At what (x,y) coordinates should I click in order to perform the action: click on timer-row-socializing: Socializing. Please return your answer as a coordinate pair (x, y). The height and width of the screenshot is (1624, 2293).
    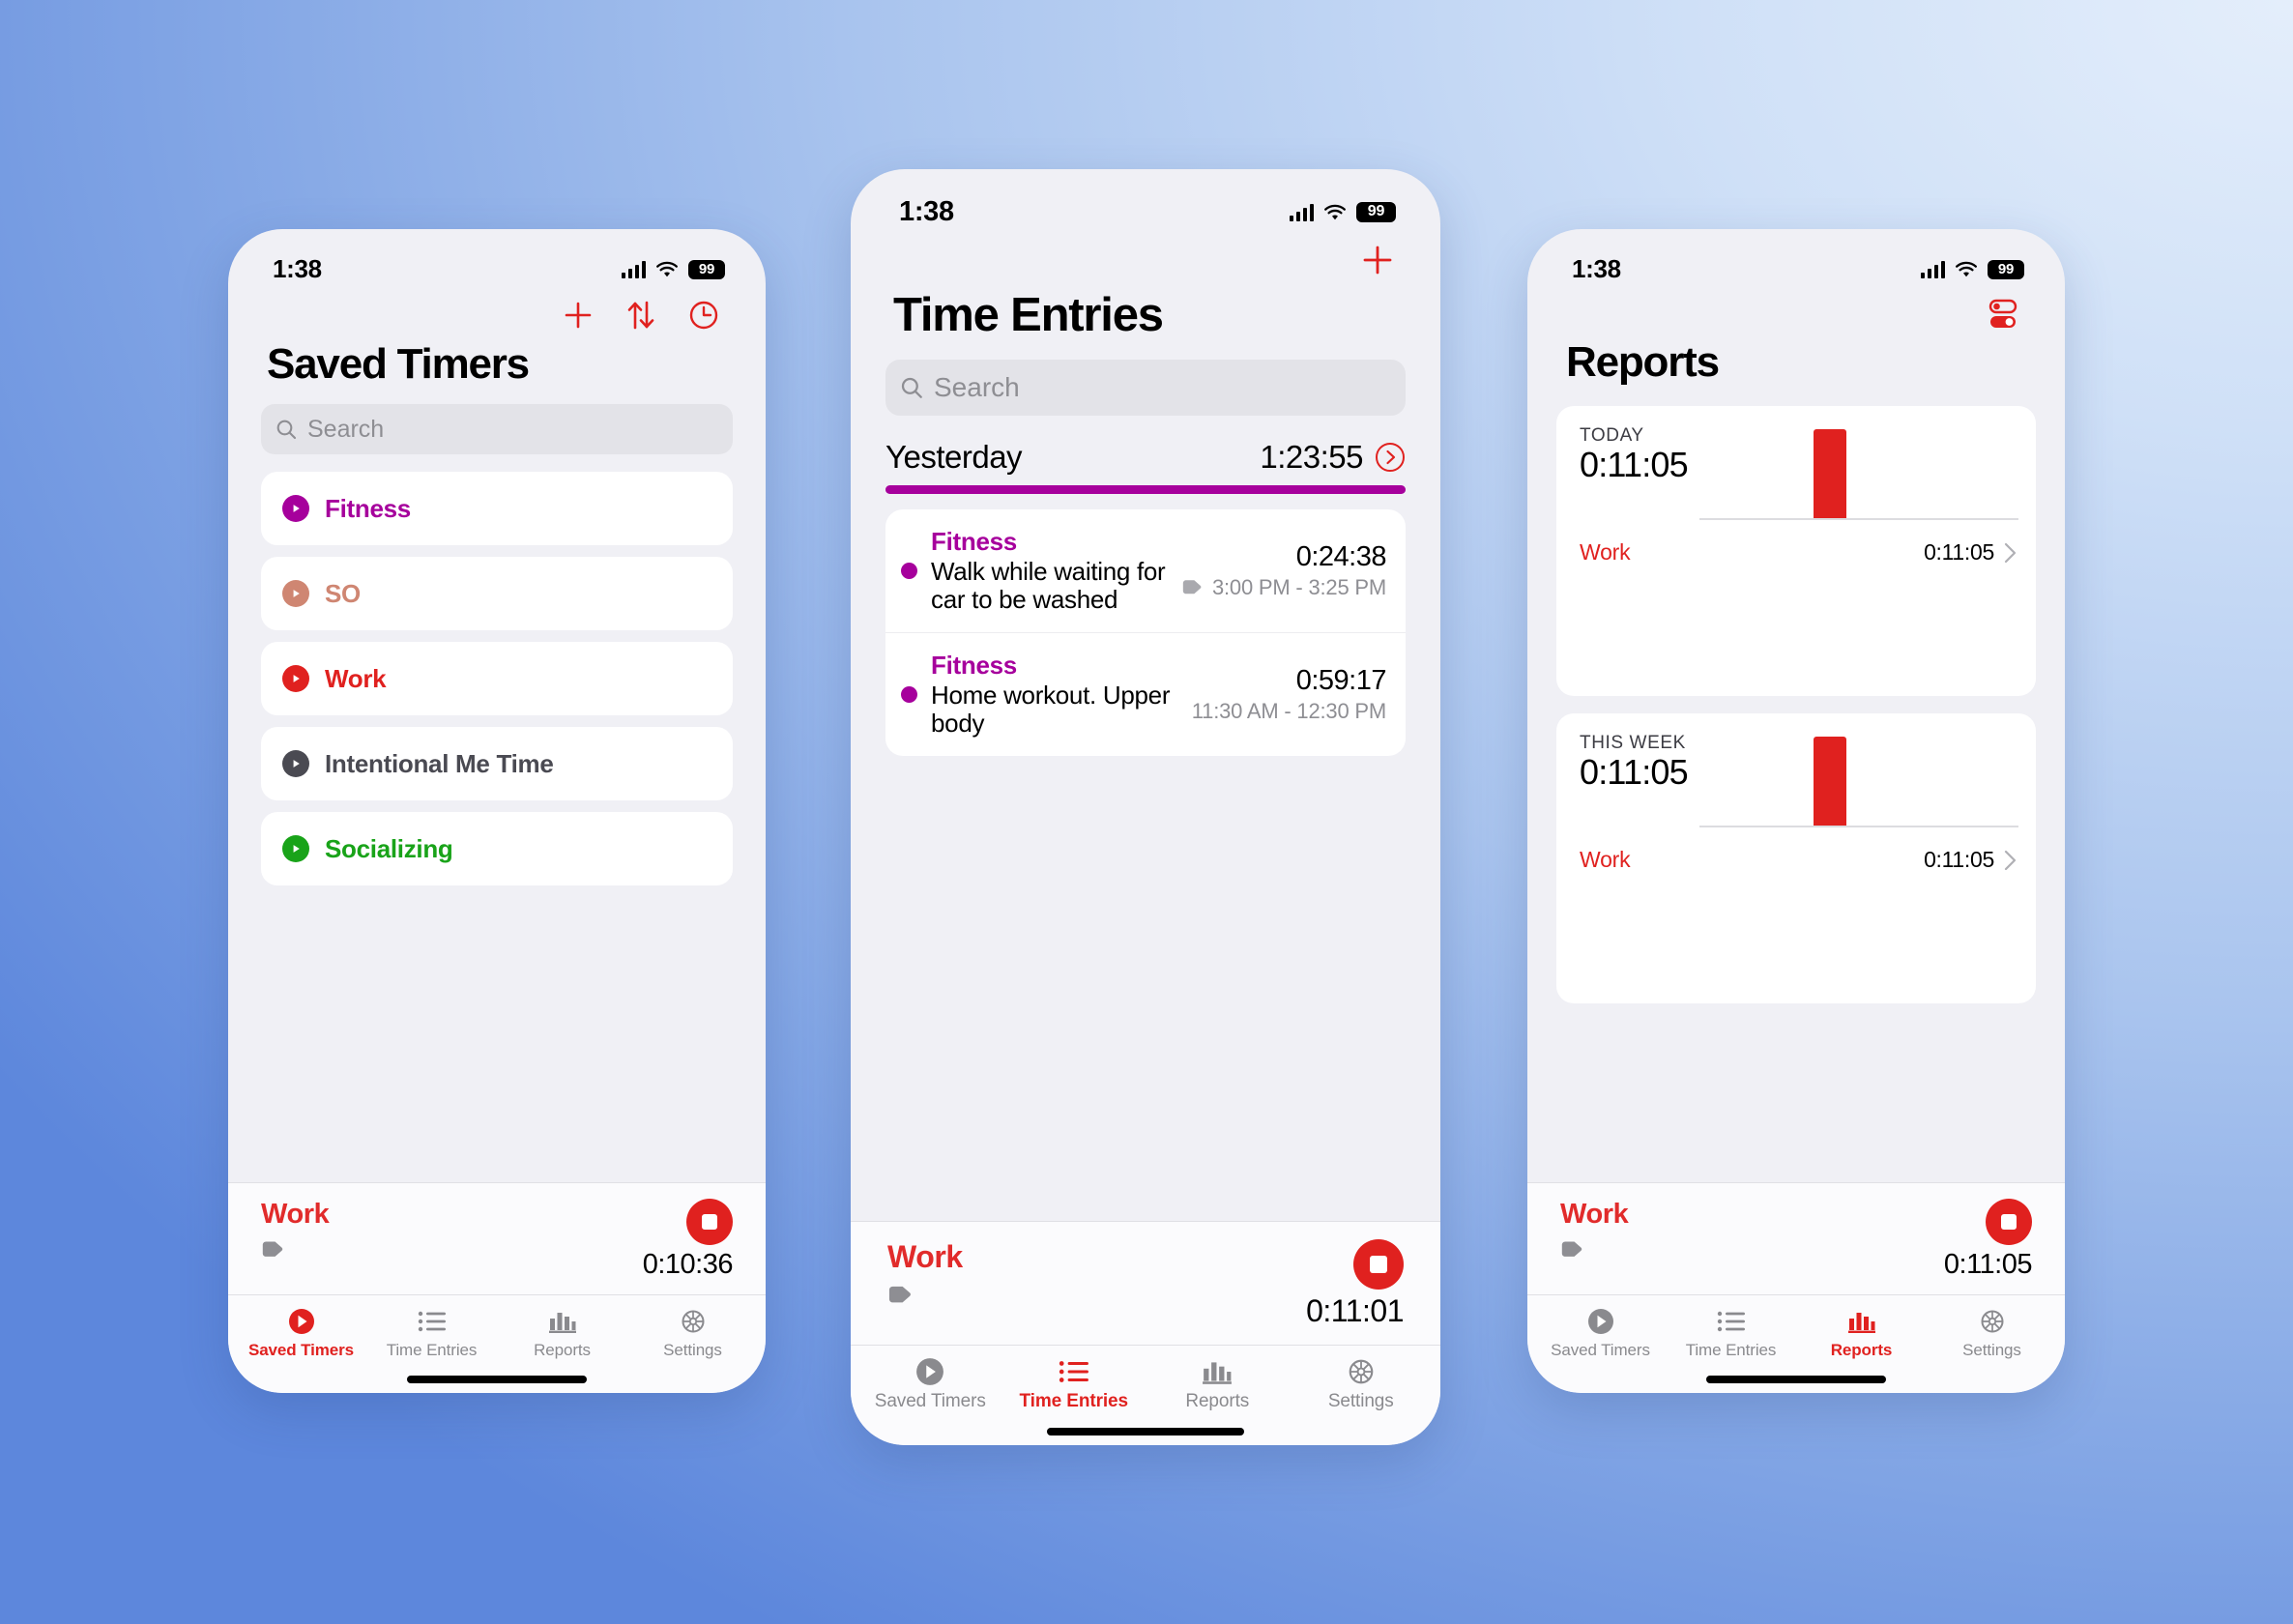
    Looking at the image, I should click on (497, 849).